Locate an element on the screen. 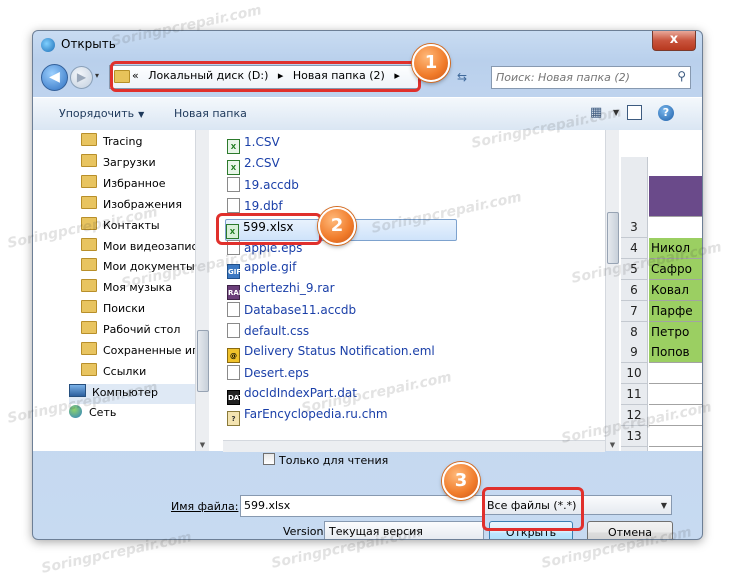 The height and width of the screenshot is (577, 731). sidebar-item: Моя музыка is located at coordinates (145, 289).